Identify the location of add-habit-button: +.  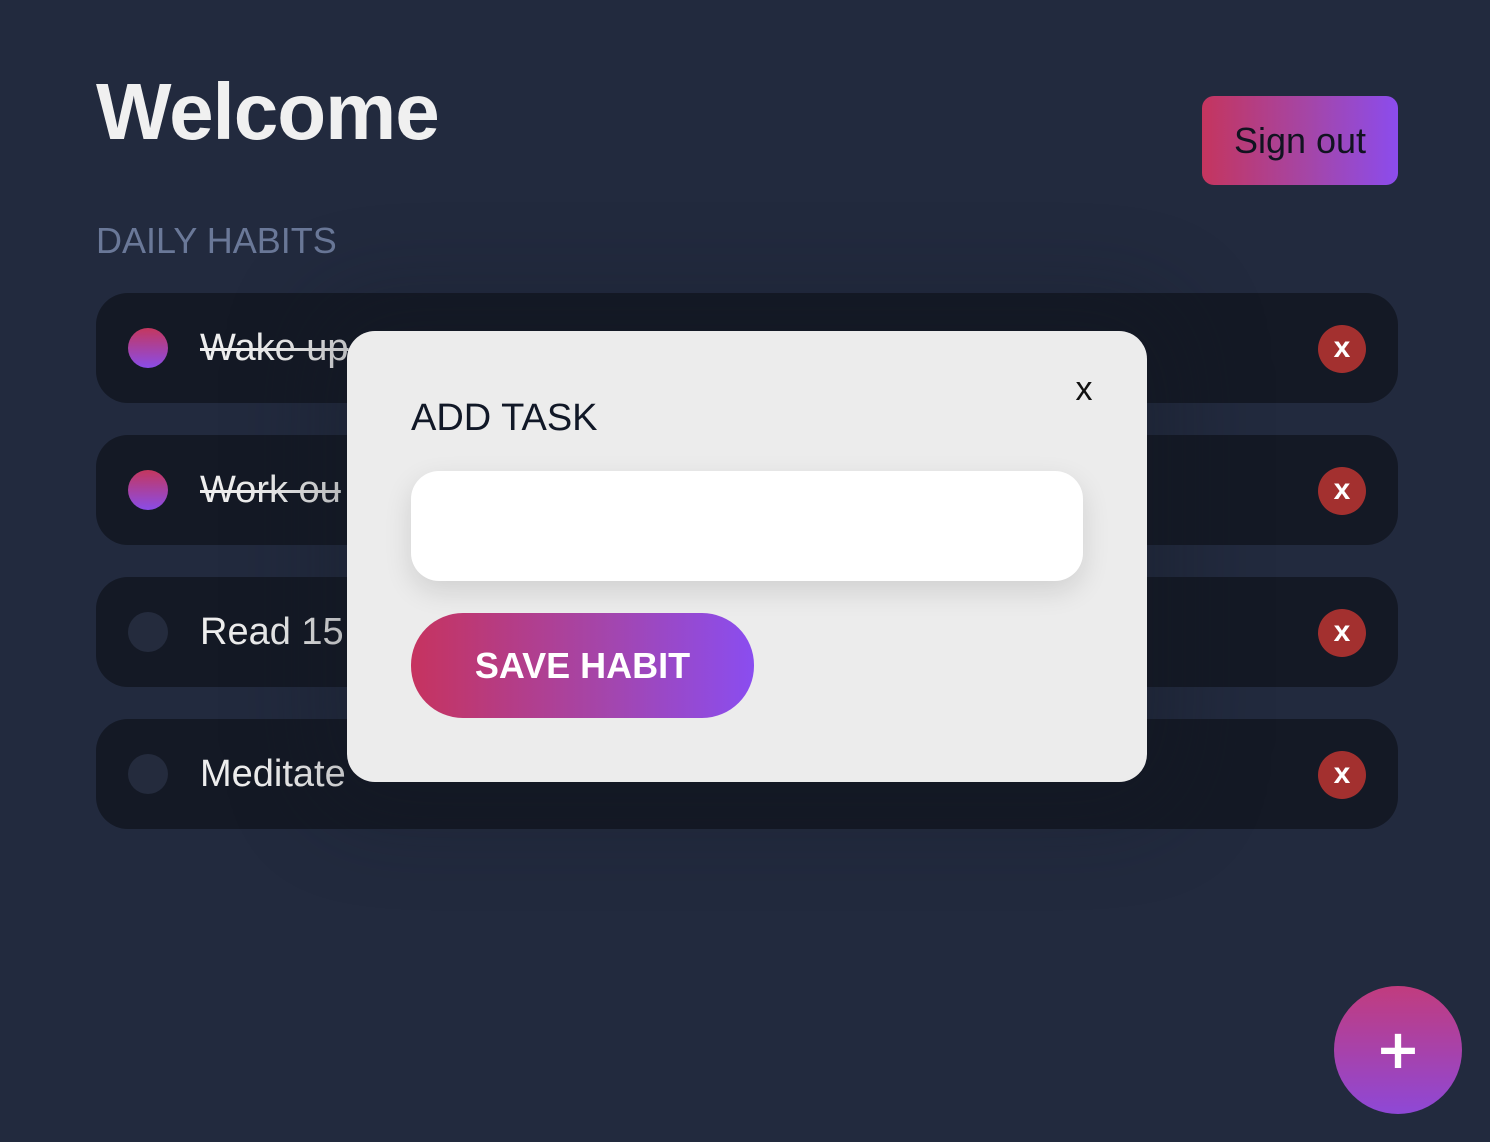
(1398, 1050).